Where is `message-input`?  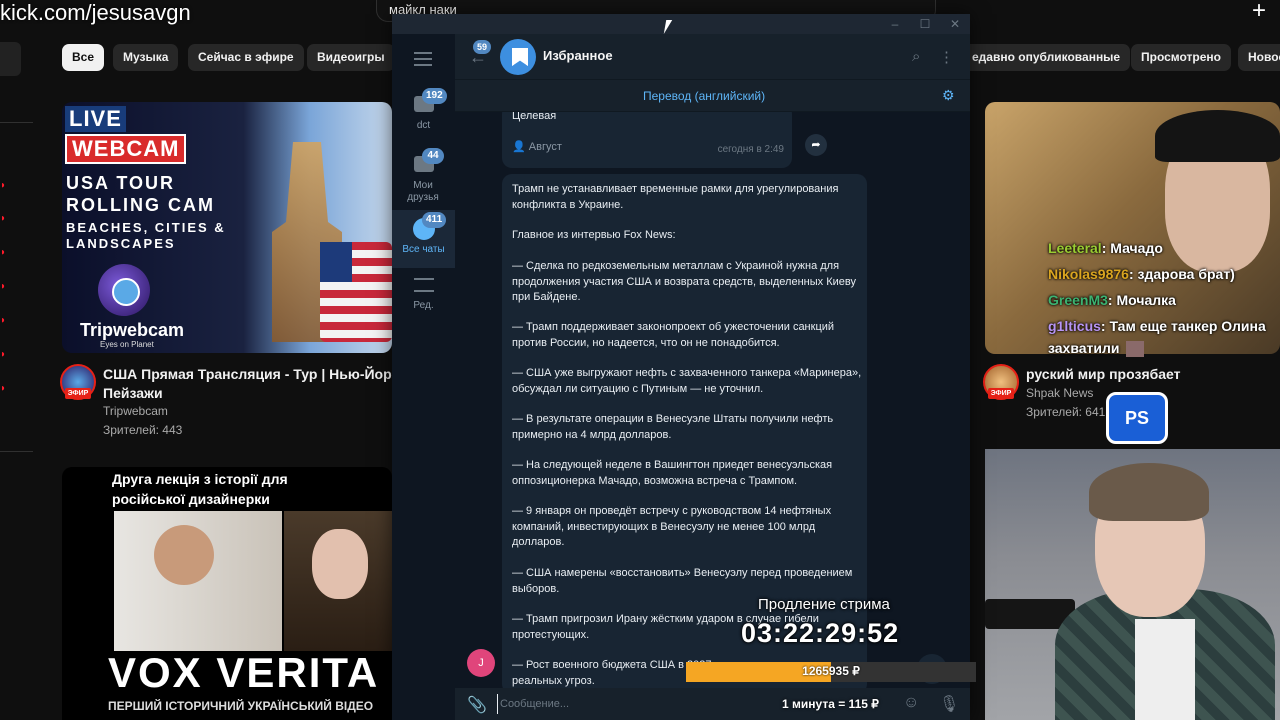
message-input is located at coordinates (637, 704).